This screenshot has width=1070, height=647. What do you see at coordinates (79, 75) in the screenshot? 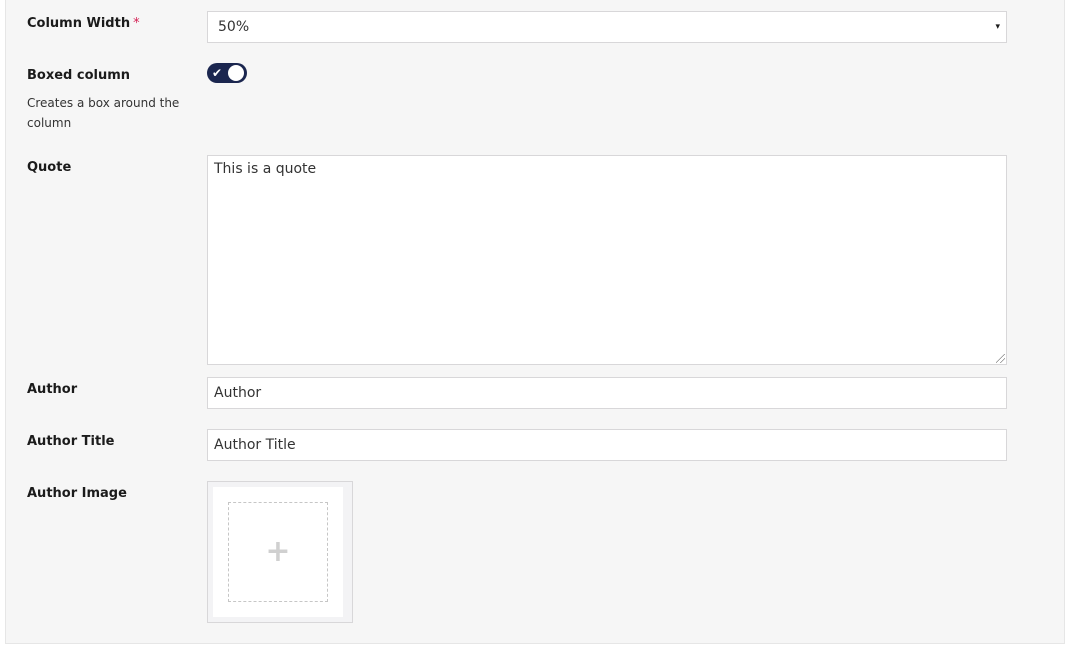
I see `boxed-column-label: Boxed column` at bounding box center [79, 75].